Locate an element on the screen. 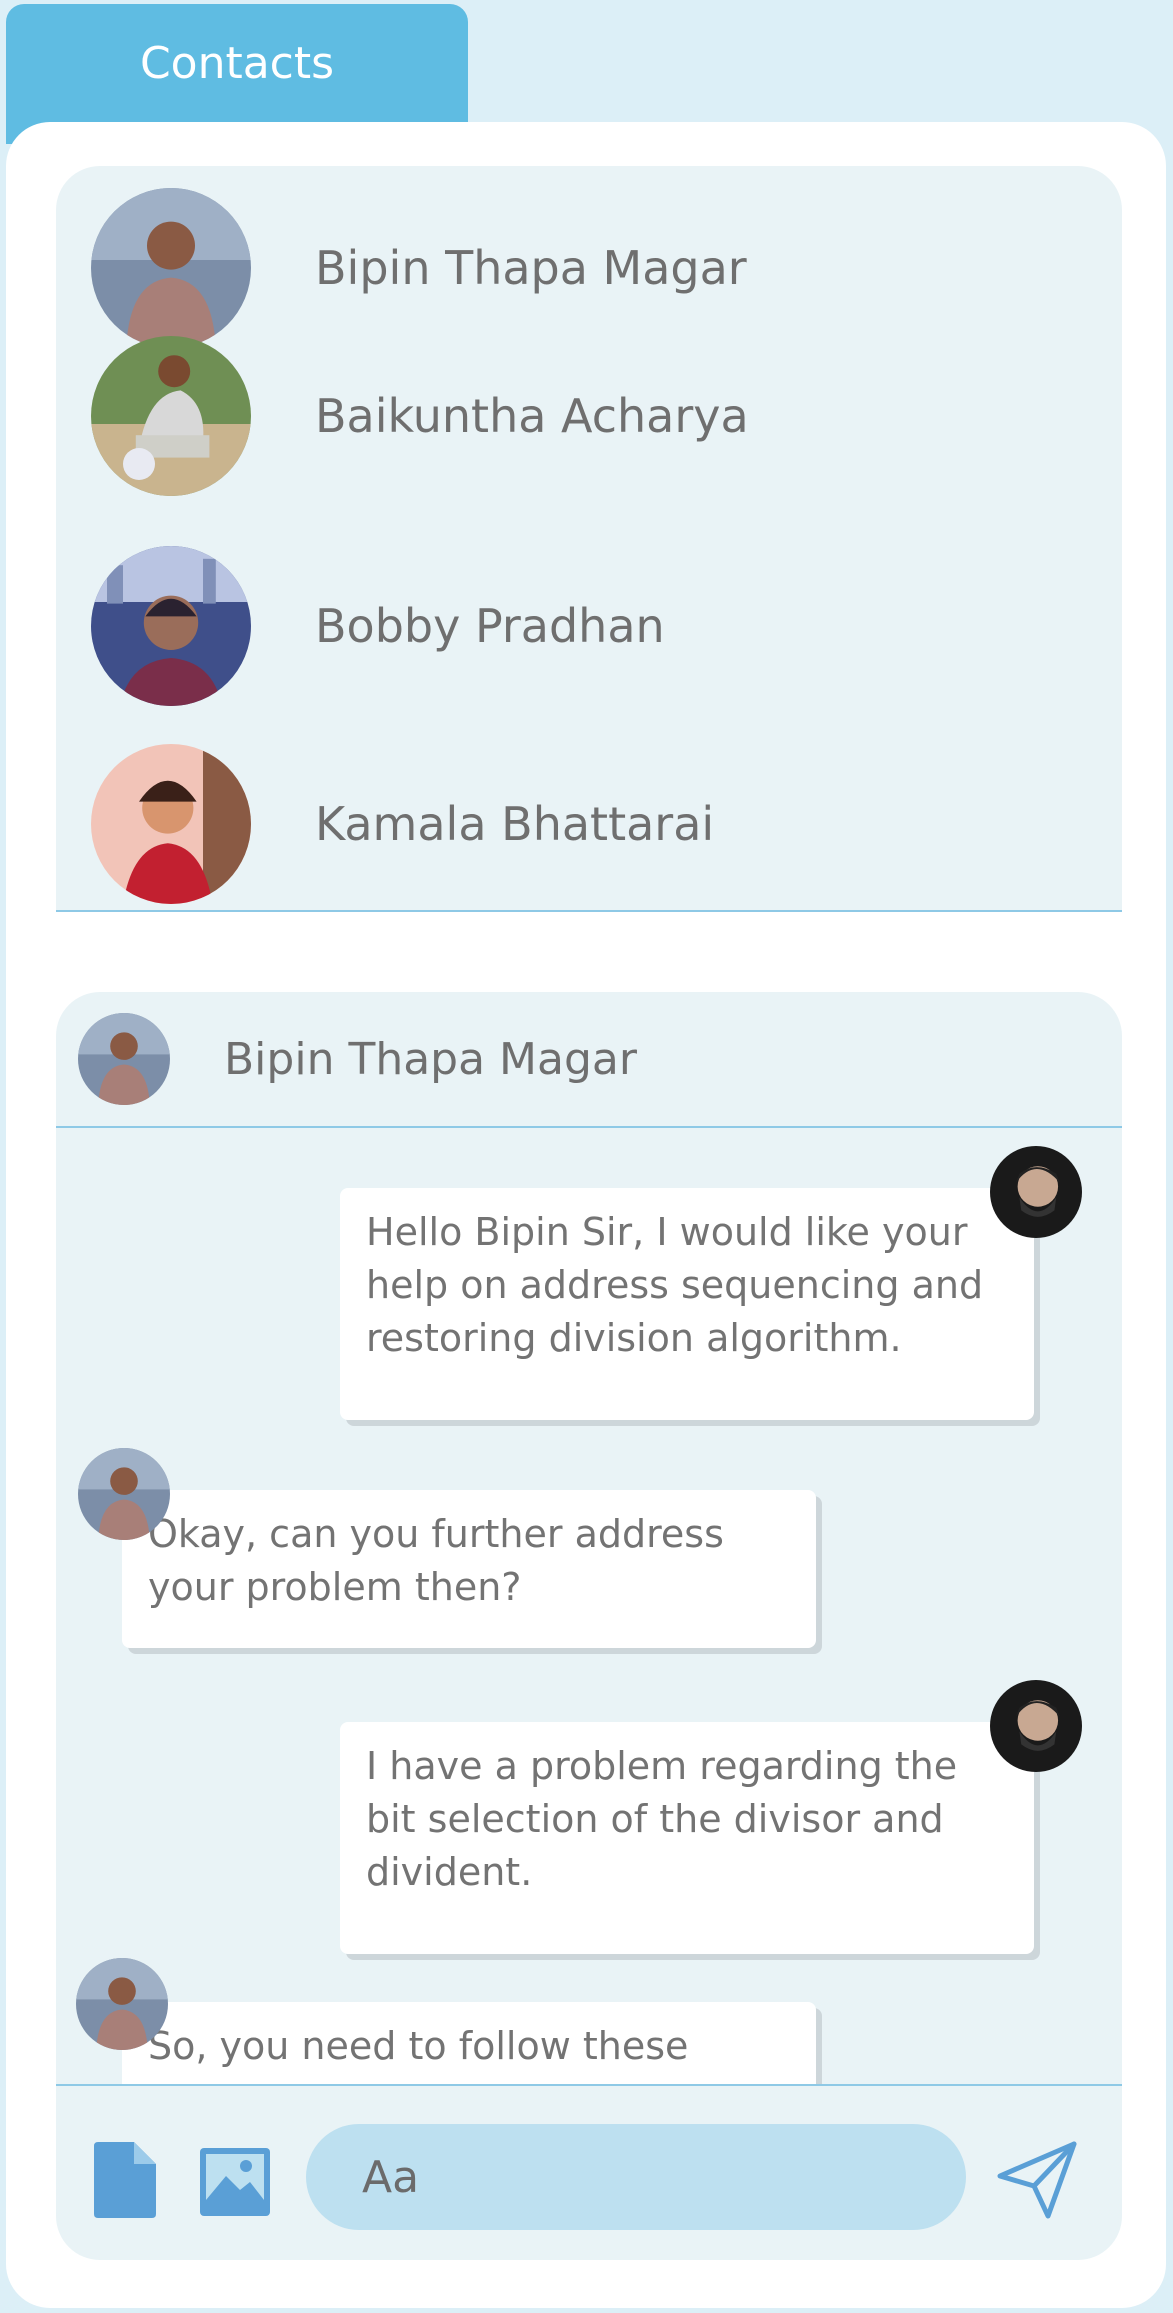  message-composer is located at coordinates (589, 2172).